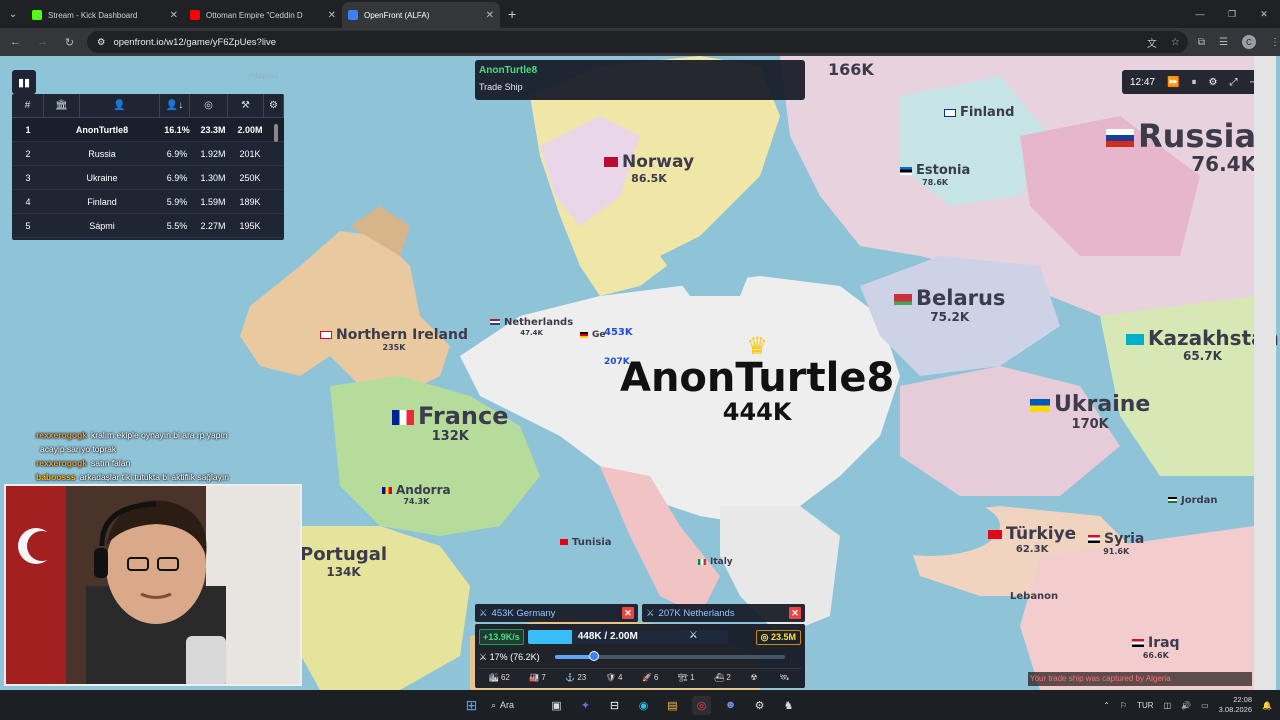 This screenshot has height=720, width=1280. What do you see at coordinates (1145, 705) in the screenshot?
I see `input-language: TUR` at bounding box center [1145, 705].